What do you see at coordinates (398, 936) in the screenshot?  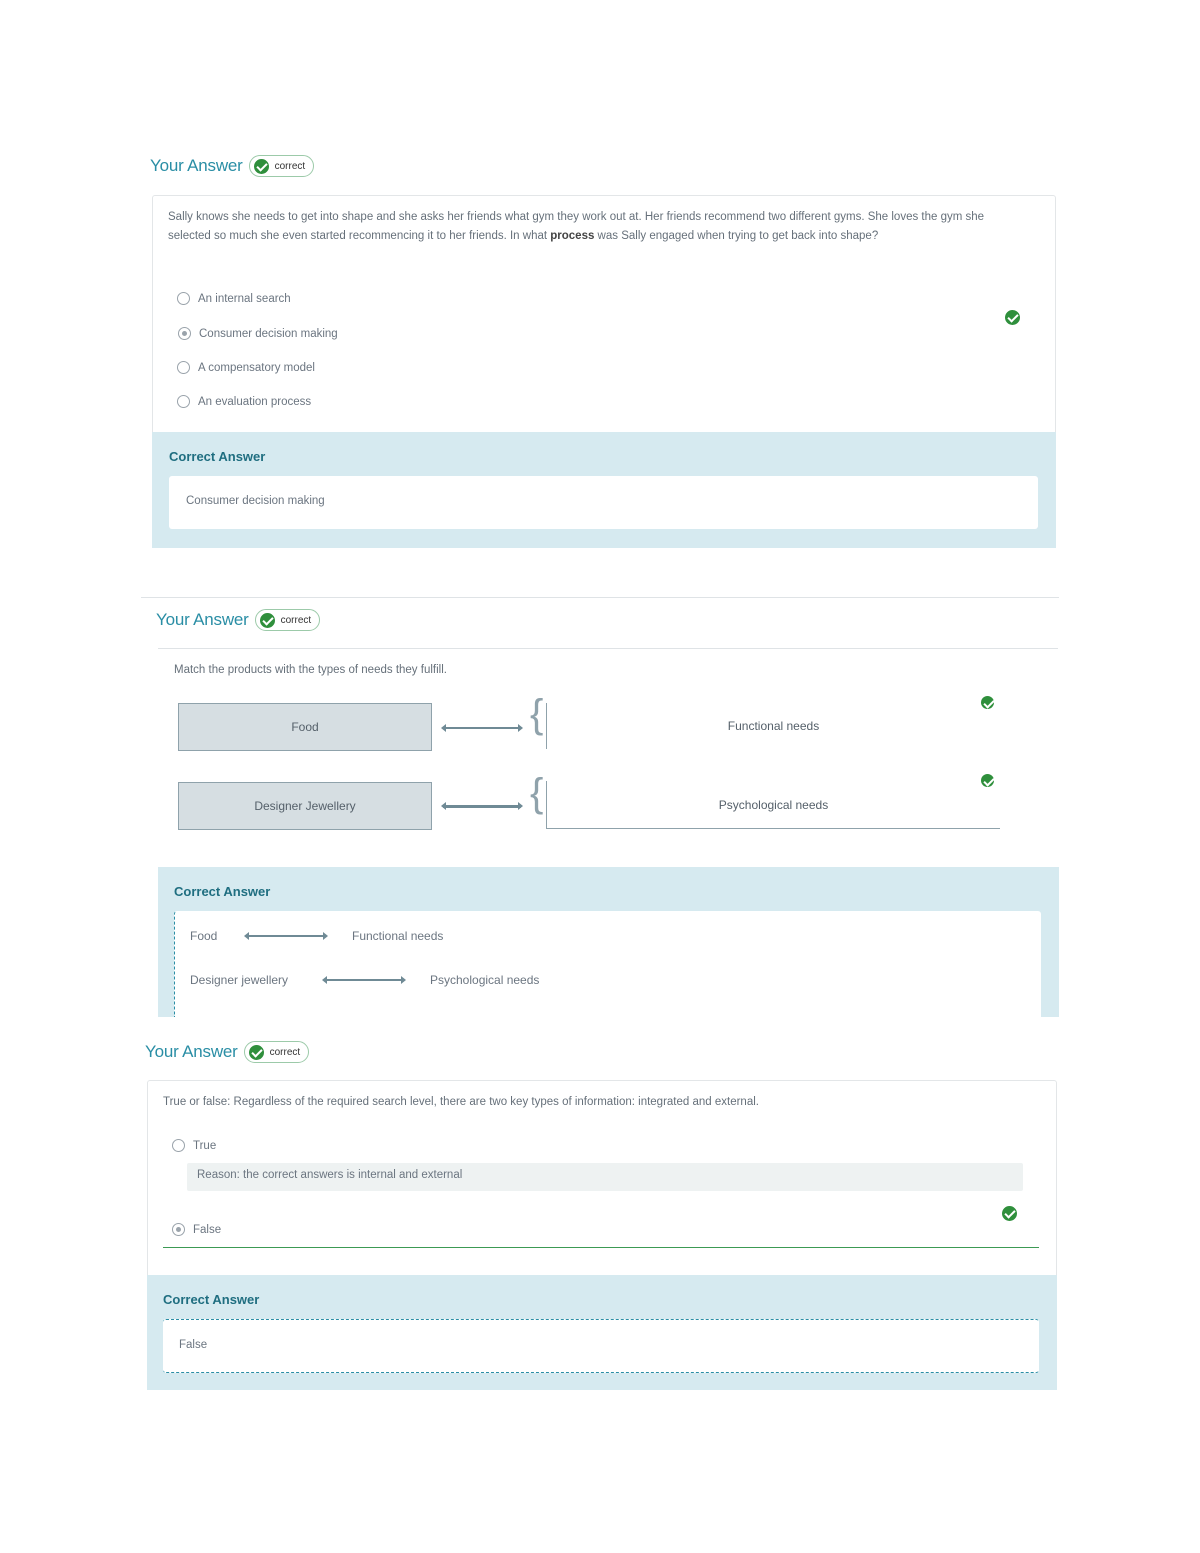 I see `correct-pair-right: Functional needs` at bounding box center [398, 936].